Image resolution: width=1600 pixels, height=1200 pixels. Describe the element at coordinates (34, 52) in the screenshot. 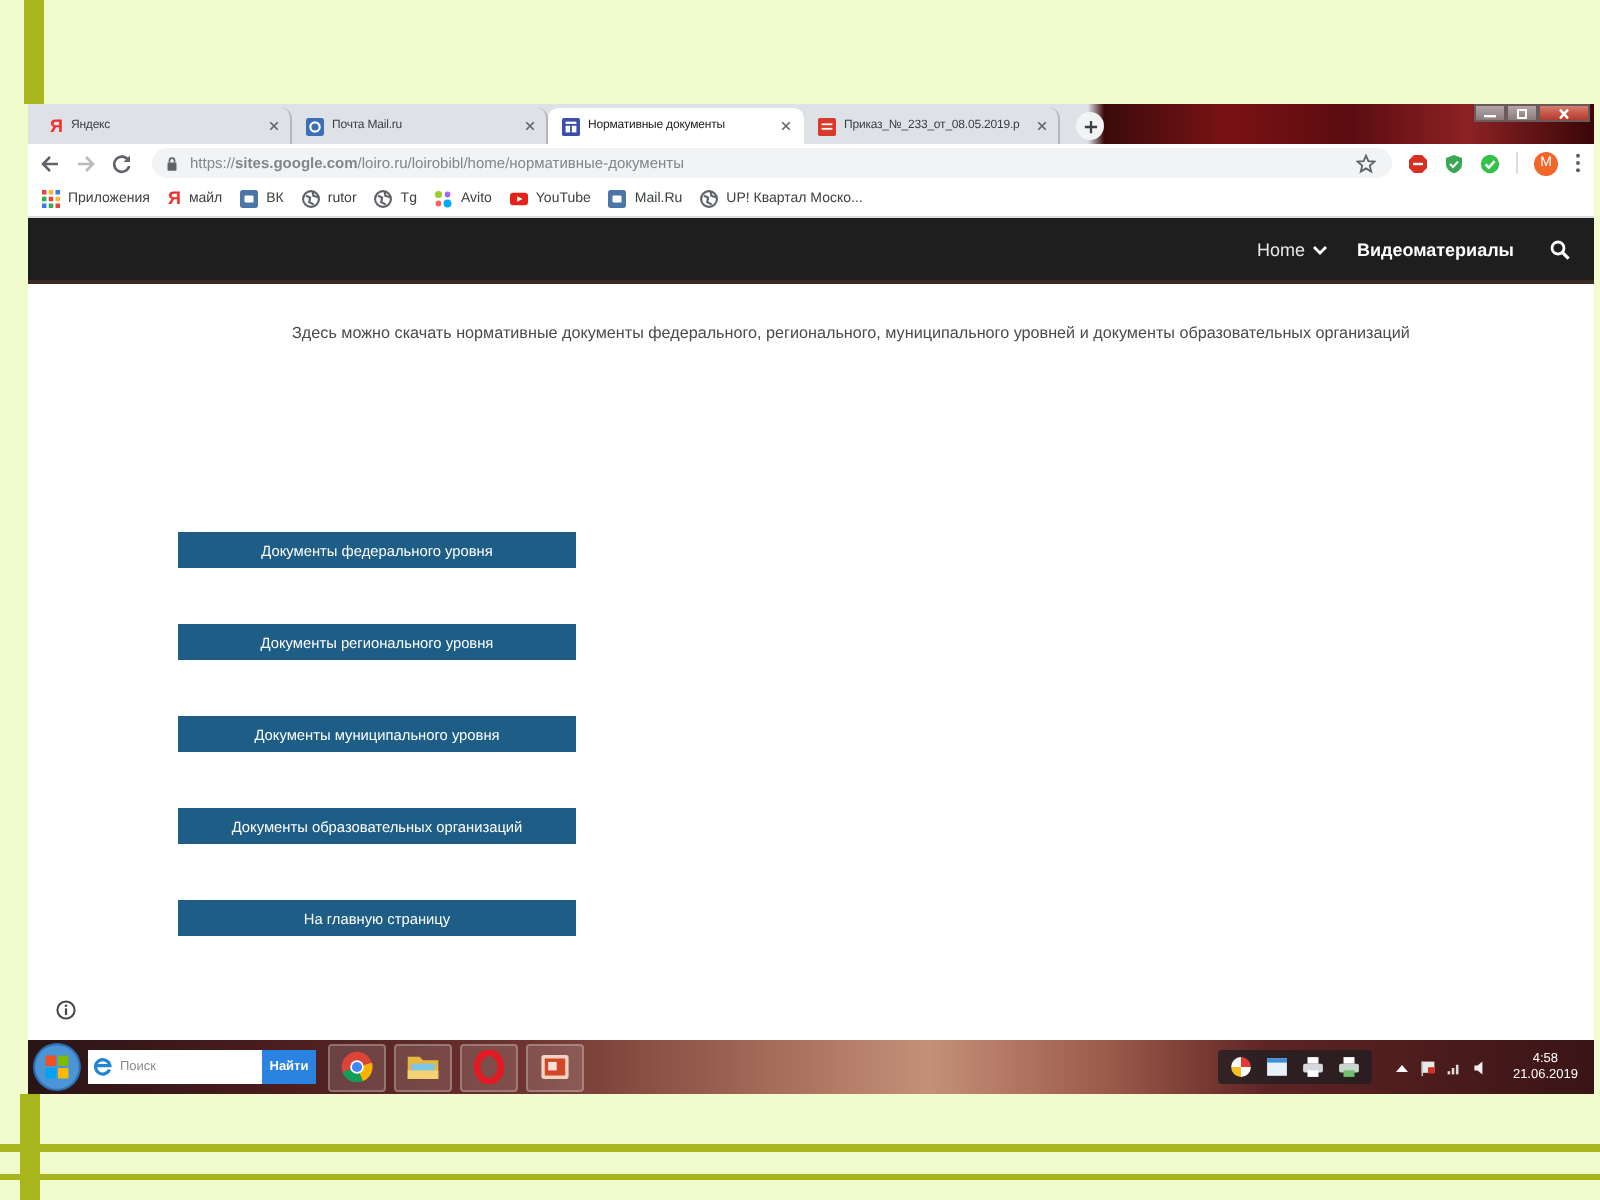

I see `slide-stripe` at that location.